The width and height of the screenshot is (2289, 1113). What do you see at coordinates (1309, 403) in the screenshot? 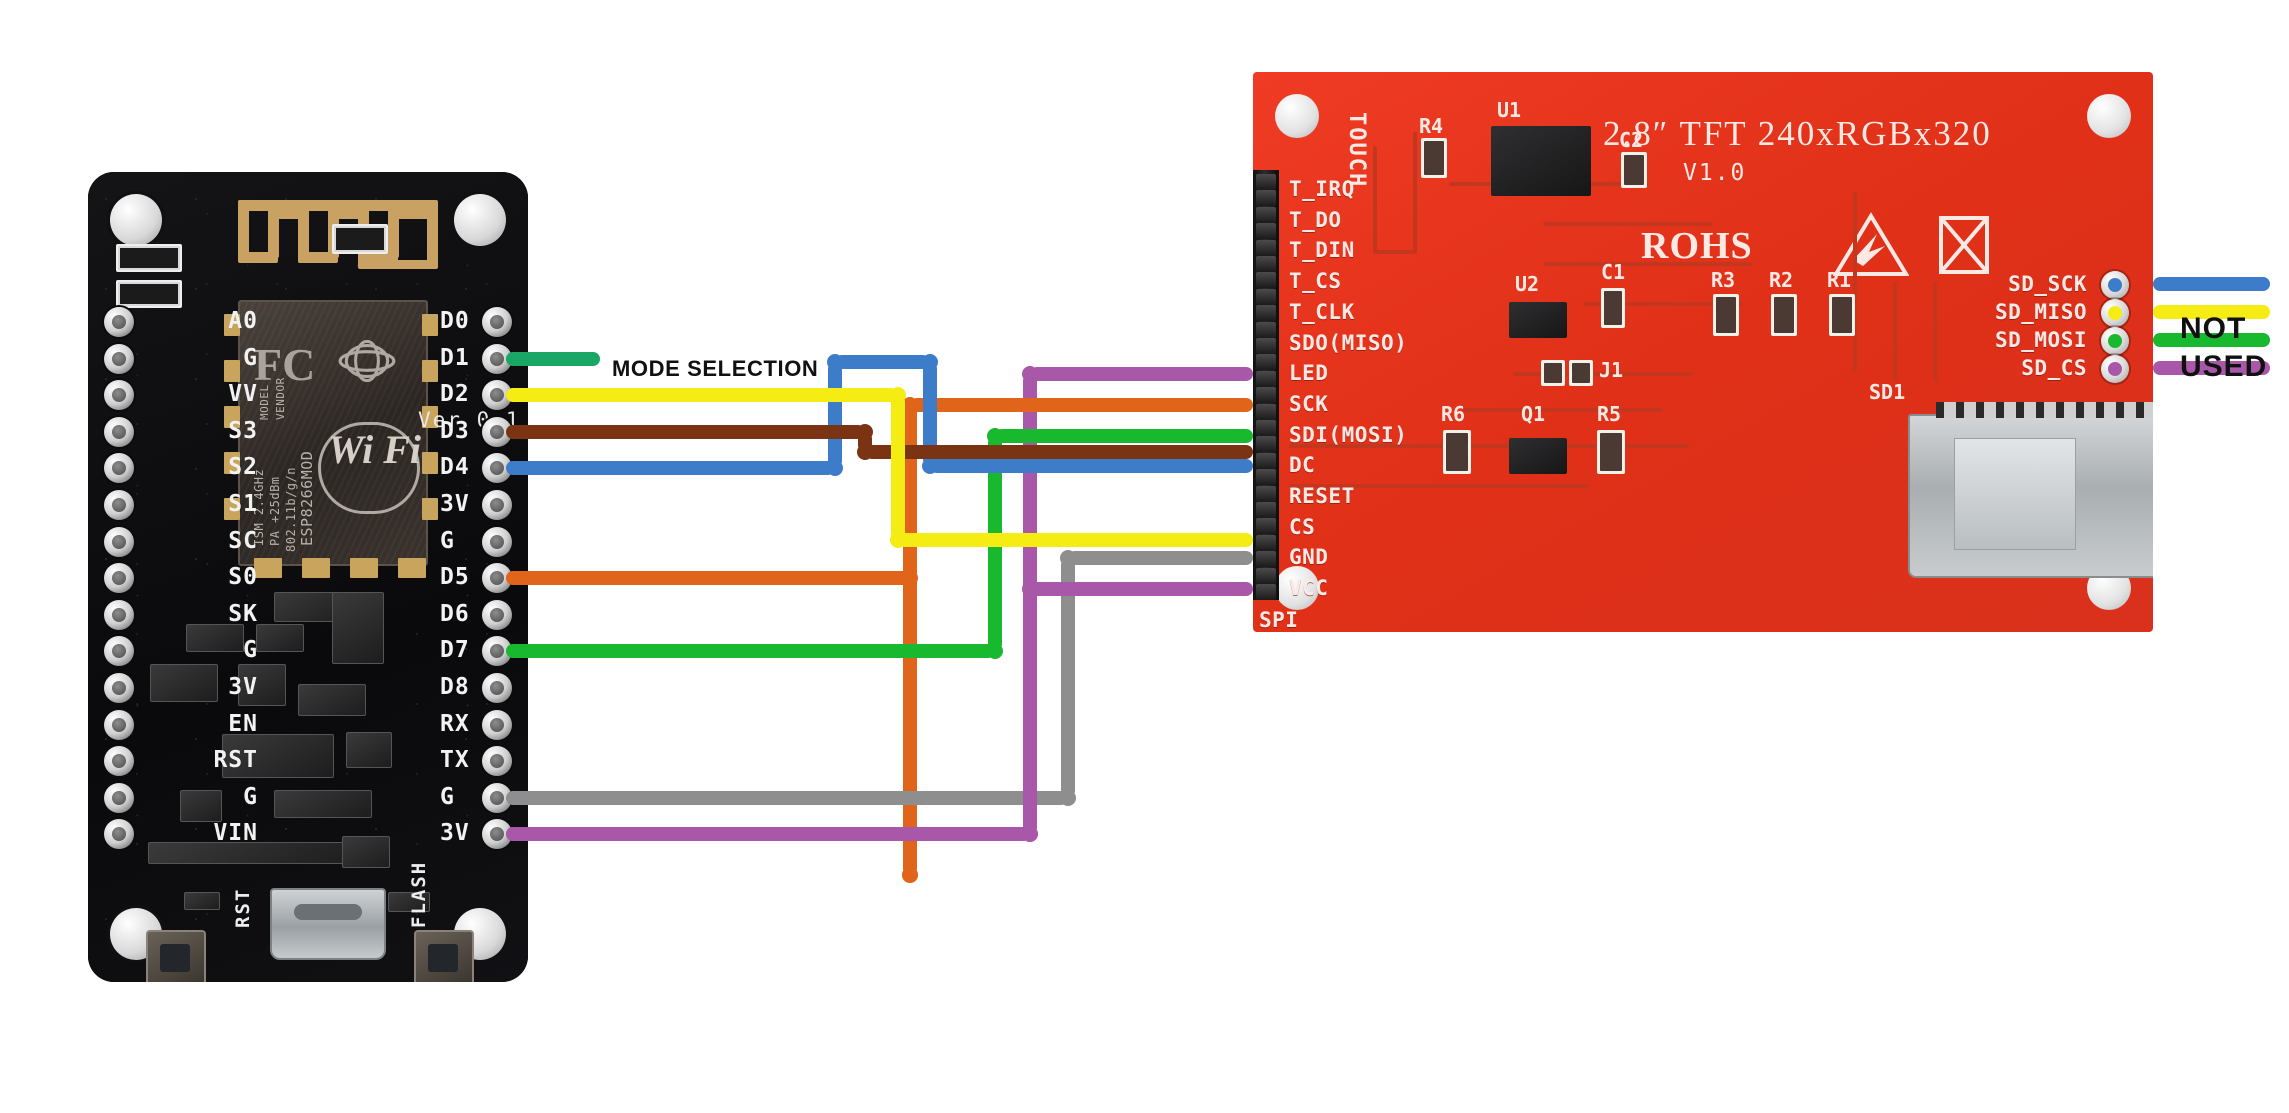
I see `tft-pin-label-sck: SCK` at bounding box center [1309, 403].